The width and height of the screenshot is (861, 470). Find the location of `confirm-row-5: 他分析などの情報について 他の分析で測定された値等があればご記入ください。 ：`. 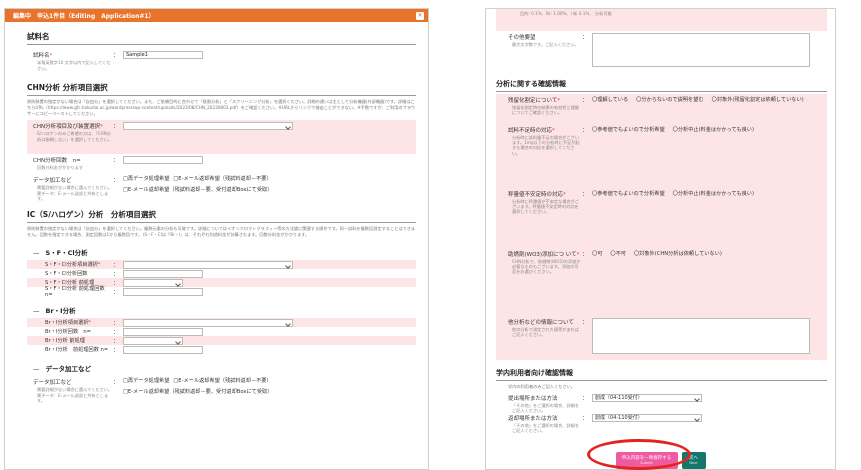

confirm-row-5: 他分析などの情報について 他の分析で測定された値等があればご記入ください。 ： is located at coordinates (661, 338).